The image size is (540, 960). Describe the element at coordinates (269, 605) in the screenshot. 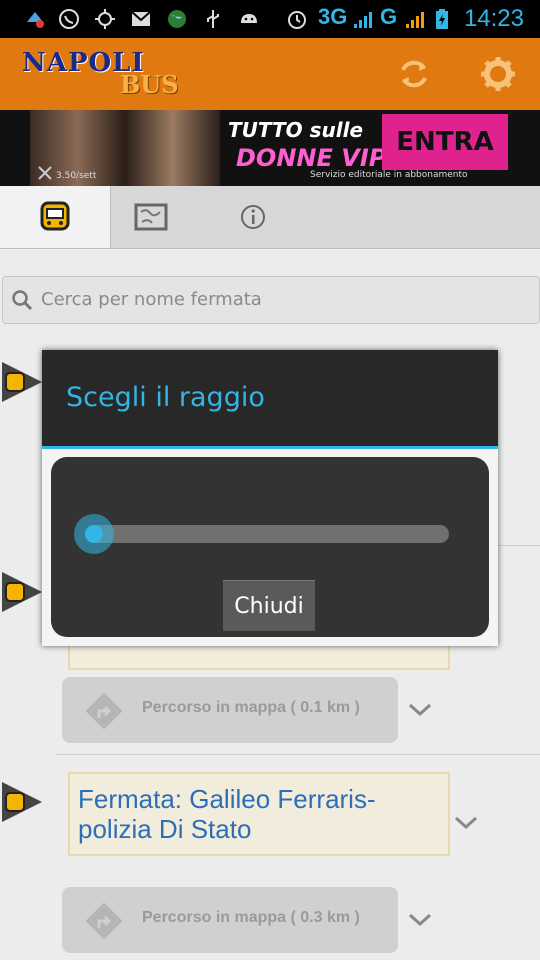

I see `close-button: Chiudi` at that location.